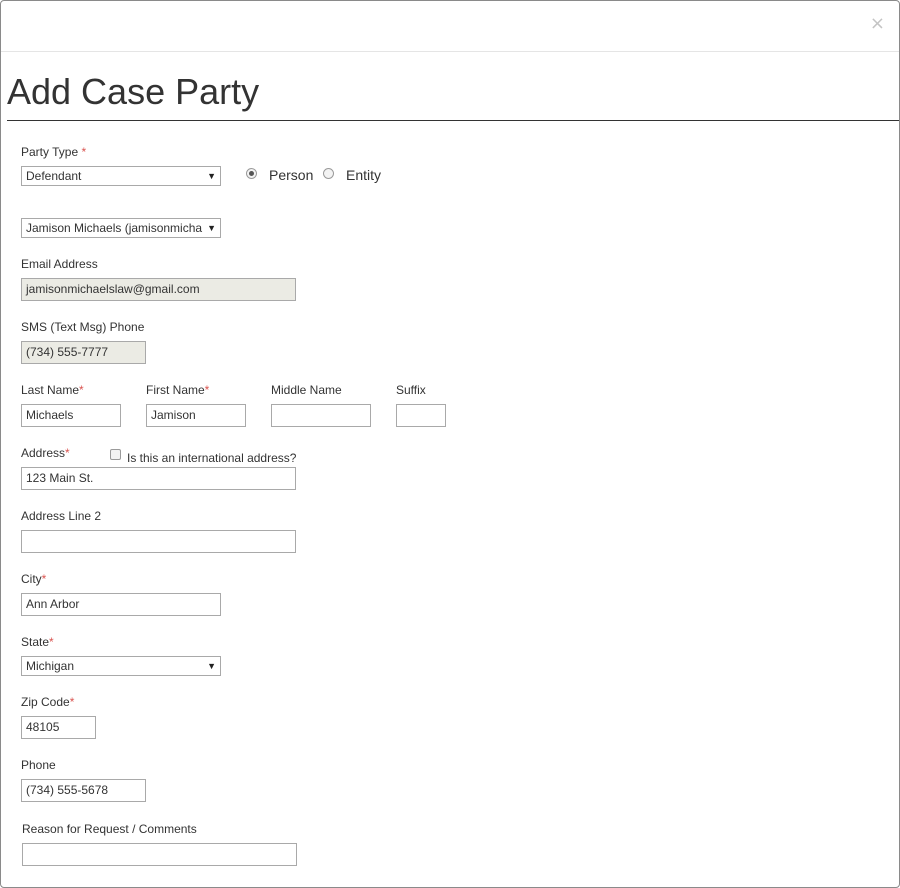 This screenshot has height=888, width=900. What do you see at coordinates (114, 228) in the screenshot?
I see `party-user-selected: Jamison Michaels (jamisonmicha` at bounding box center [114, 228].